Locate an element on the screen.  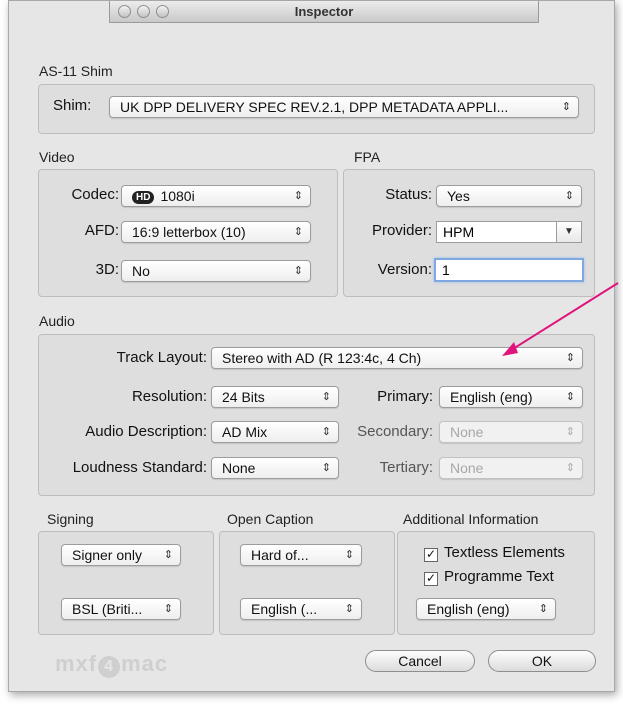
secondary-value: None is located at coordinates (467, 432).